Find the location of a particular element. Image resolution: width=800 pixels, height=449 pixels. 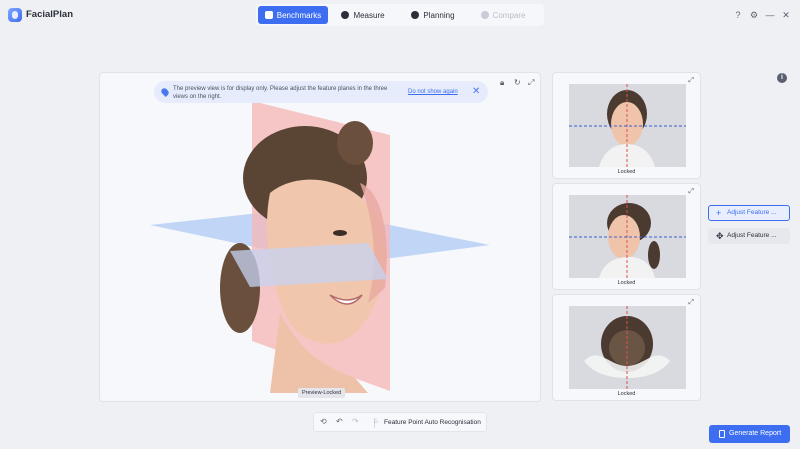

settings-icon: ⚙ is located at coordinates (754, 15).